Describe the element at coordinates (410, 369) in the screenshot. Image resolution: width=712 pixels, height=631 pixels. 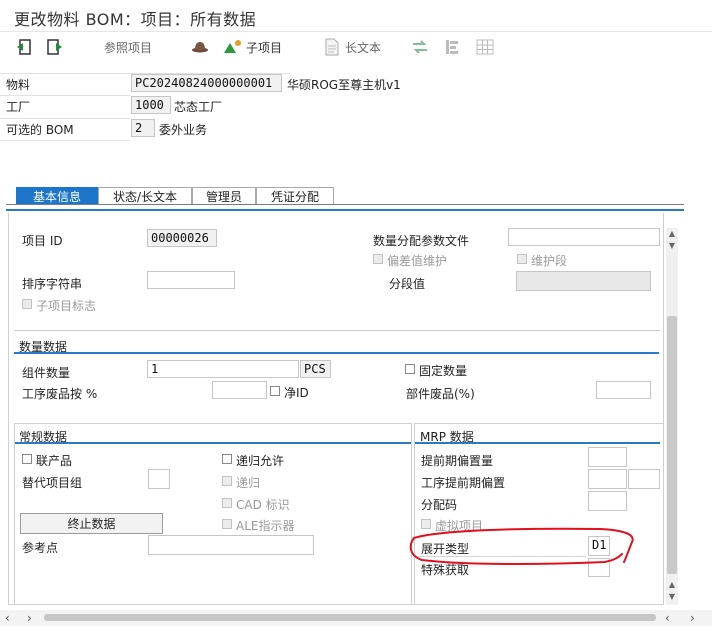
I see `fixed-qty-checkbox` at that location.